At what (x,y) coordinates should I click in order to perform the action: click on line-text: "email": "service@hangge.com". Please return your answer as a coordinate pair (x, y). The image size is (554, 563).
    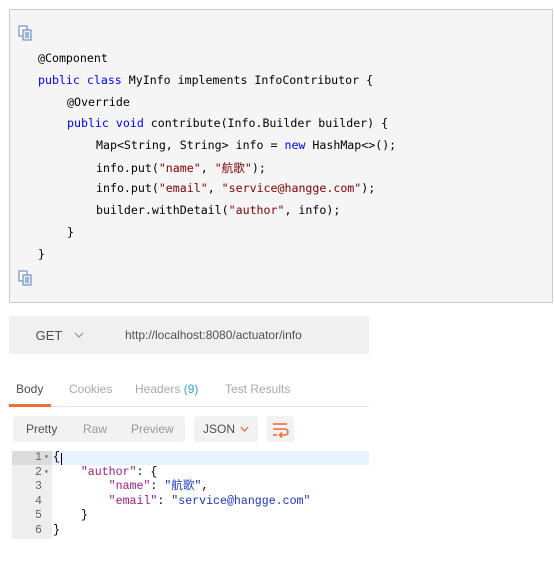
    Looking at the image, I should click on (182, 501).